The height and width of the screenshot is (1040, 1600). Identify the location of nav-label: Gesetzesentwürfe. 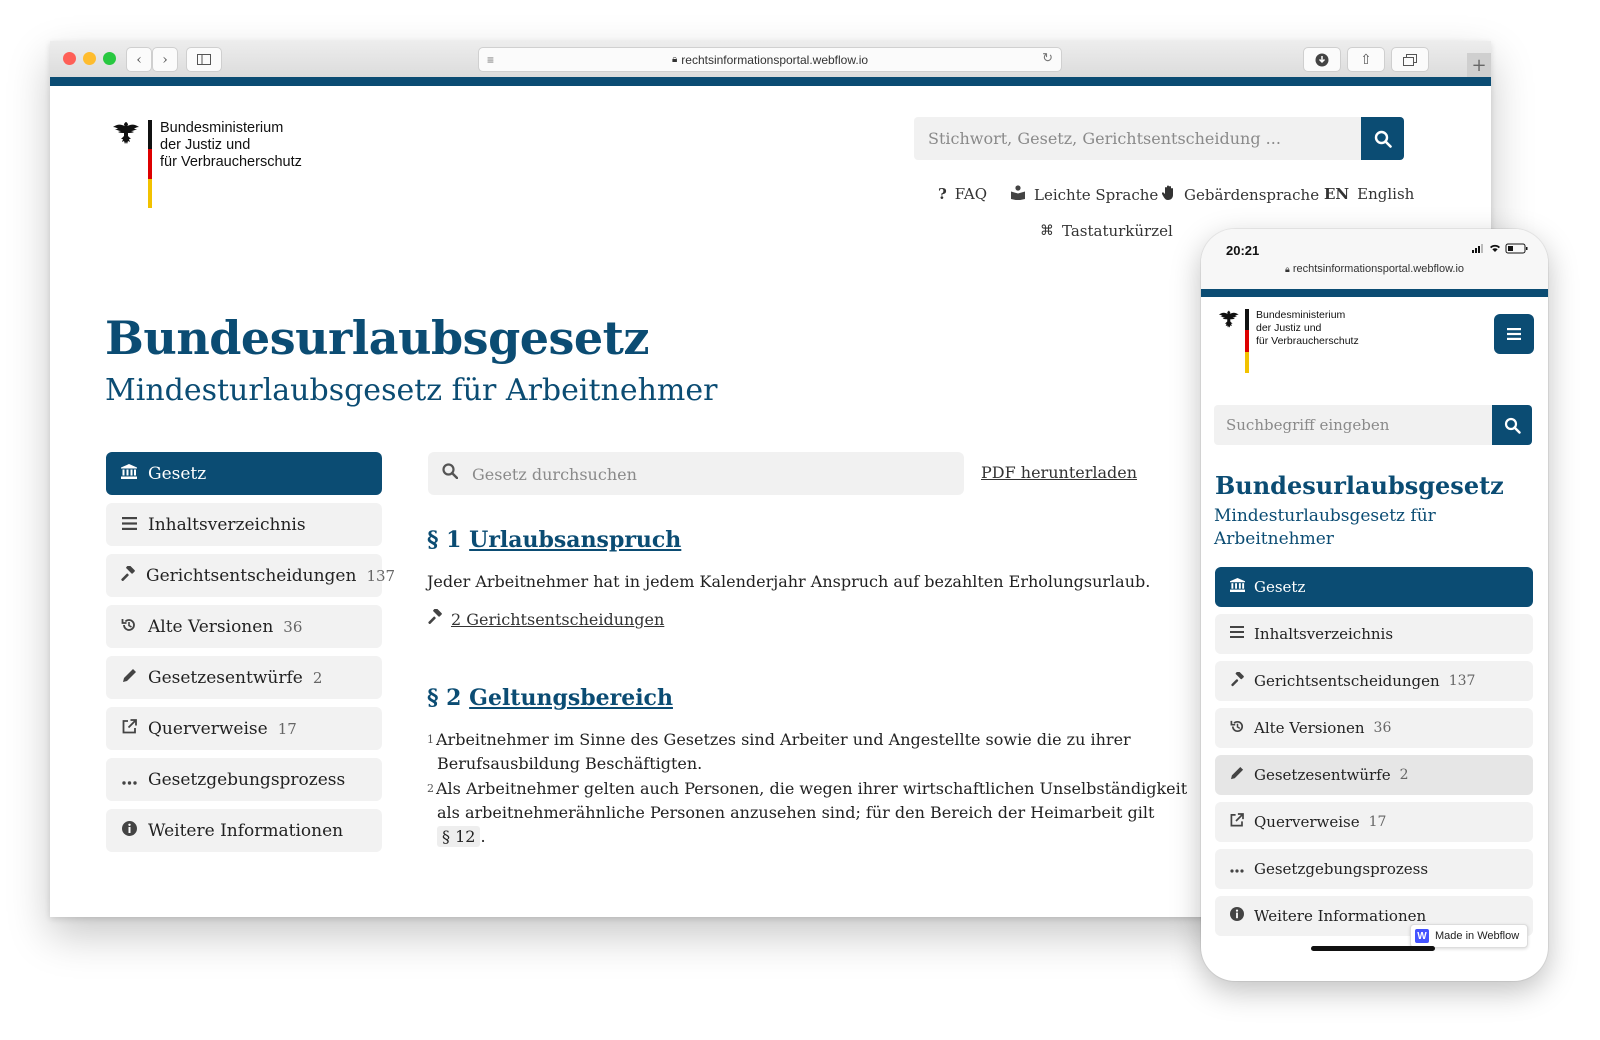
(225, 677).